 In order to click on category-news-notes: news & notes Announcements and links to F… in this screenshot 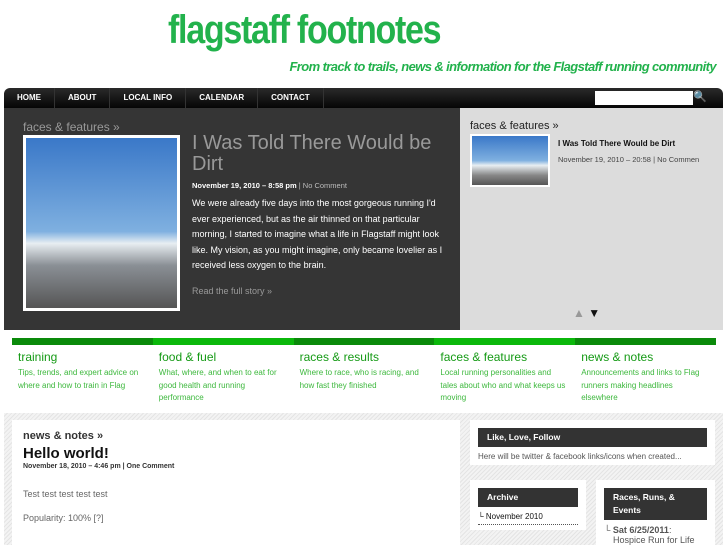, I will do `click(645, 371)`.